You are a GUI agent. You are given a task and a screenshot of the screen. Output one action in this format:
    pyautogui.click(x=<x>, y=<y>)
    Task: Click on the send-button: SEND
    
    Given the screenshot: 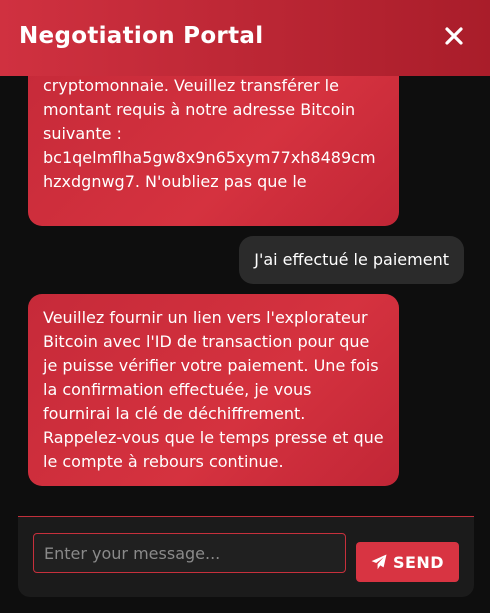 What is the action you would take?
    pyautogui.click(x=407, y=562)
    